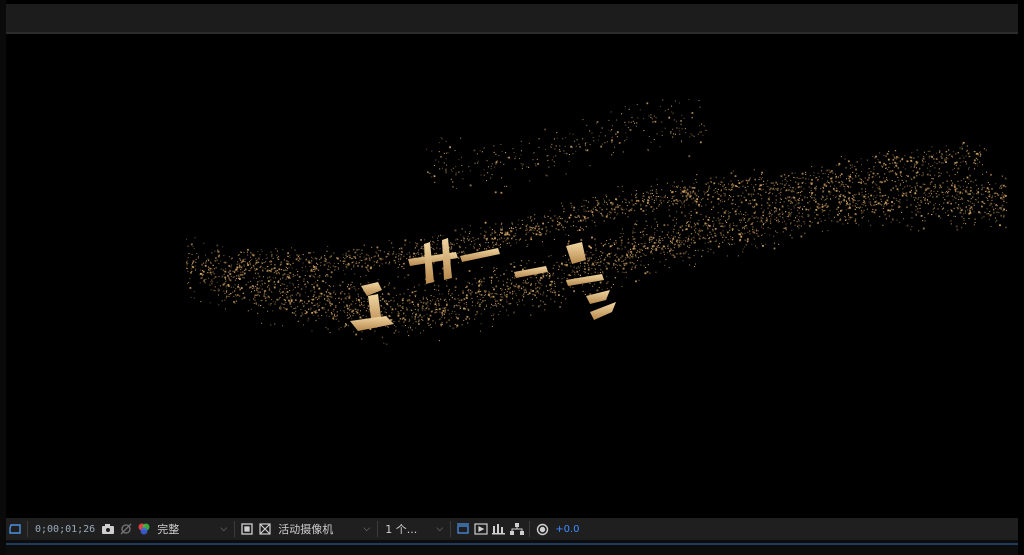  I want to click on transparency-grid-icon, so click(265, 529).